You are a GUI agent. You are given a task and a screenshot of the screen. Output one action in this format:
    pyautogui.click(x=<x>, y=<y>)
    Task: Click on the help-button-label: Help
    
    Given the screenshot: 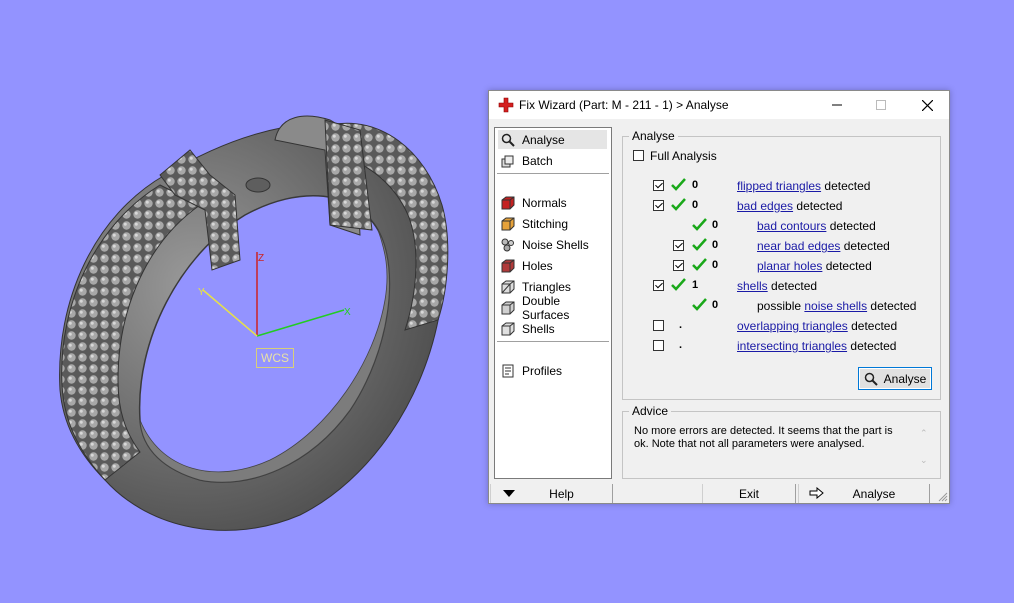 What is the action you would take?
    pyautogui.click(x=561, y=493)
    